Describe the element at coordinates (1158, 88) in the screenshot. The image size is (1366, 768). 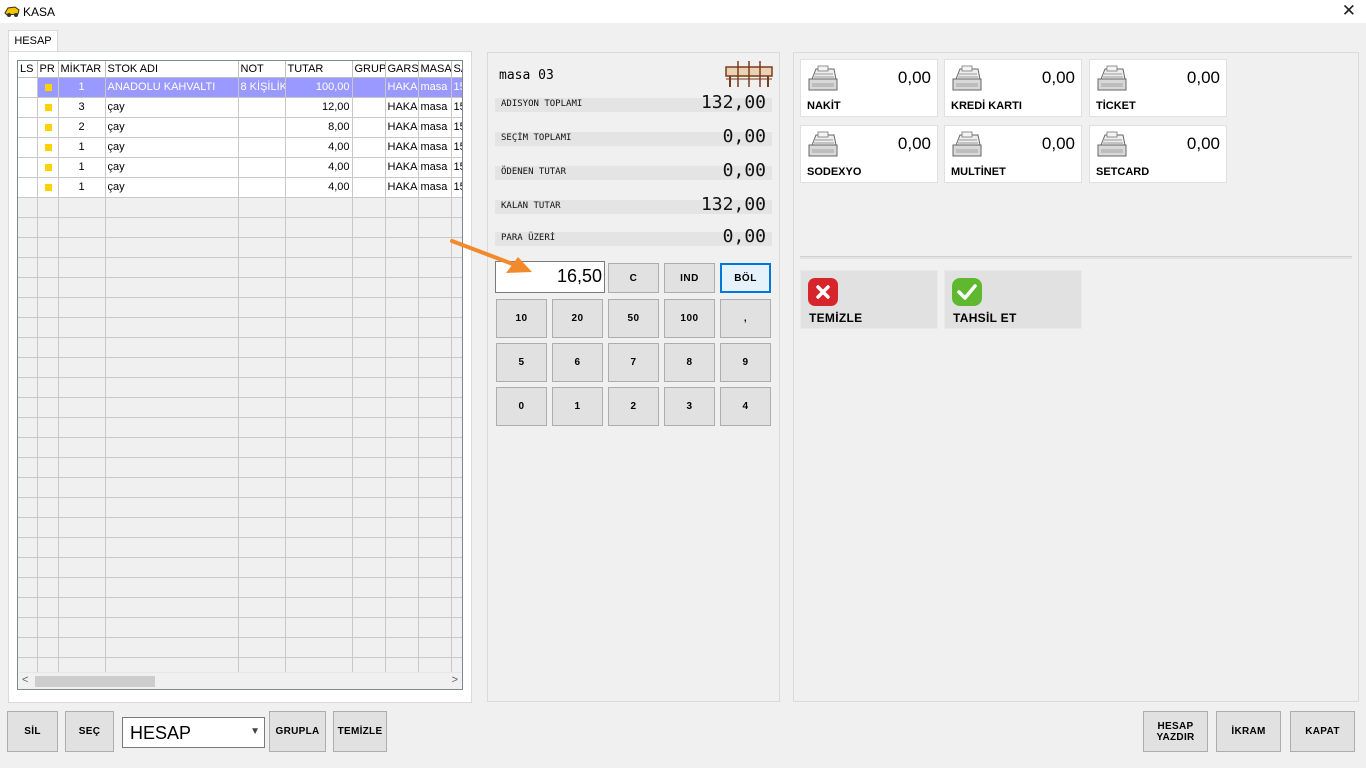
I see `payment-ticket: 0,00 TİCKET` at that location.